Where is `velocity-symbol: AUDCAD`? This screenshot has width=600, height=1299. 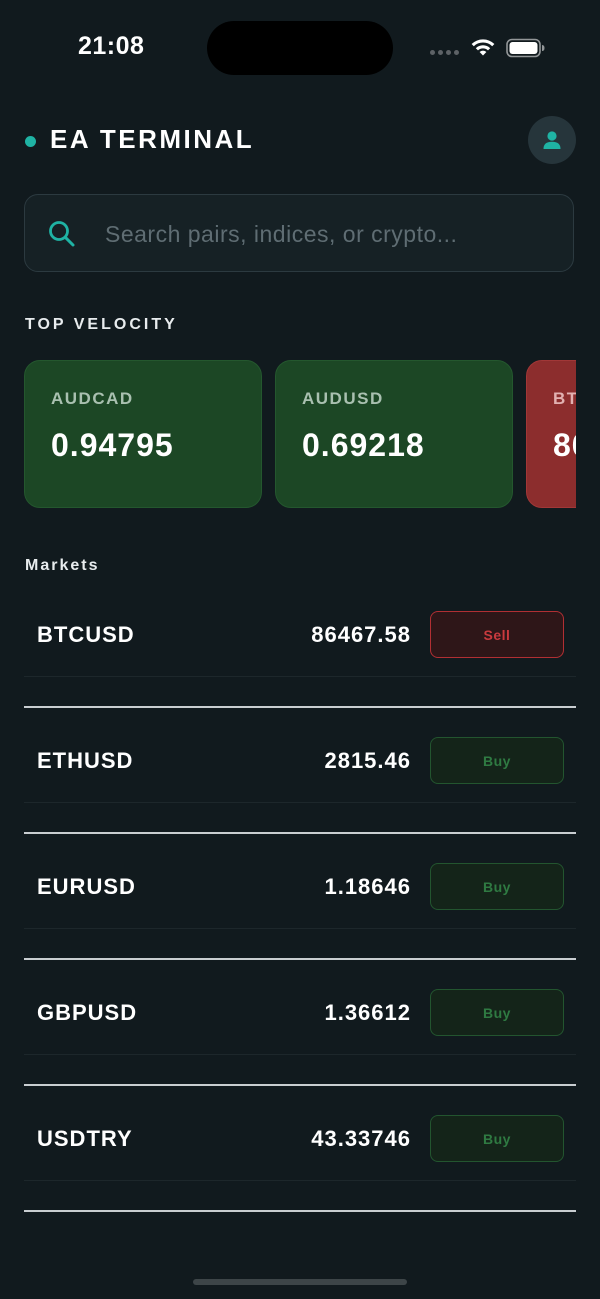
velocity-symbol: AUDCAD is located at coordinates (92, 398).